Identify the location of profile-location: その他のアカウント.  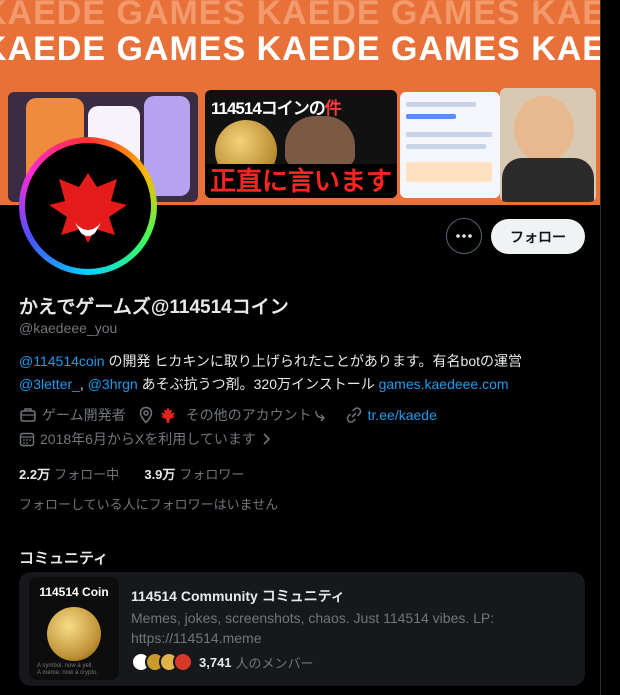
(235, 415).